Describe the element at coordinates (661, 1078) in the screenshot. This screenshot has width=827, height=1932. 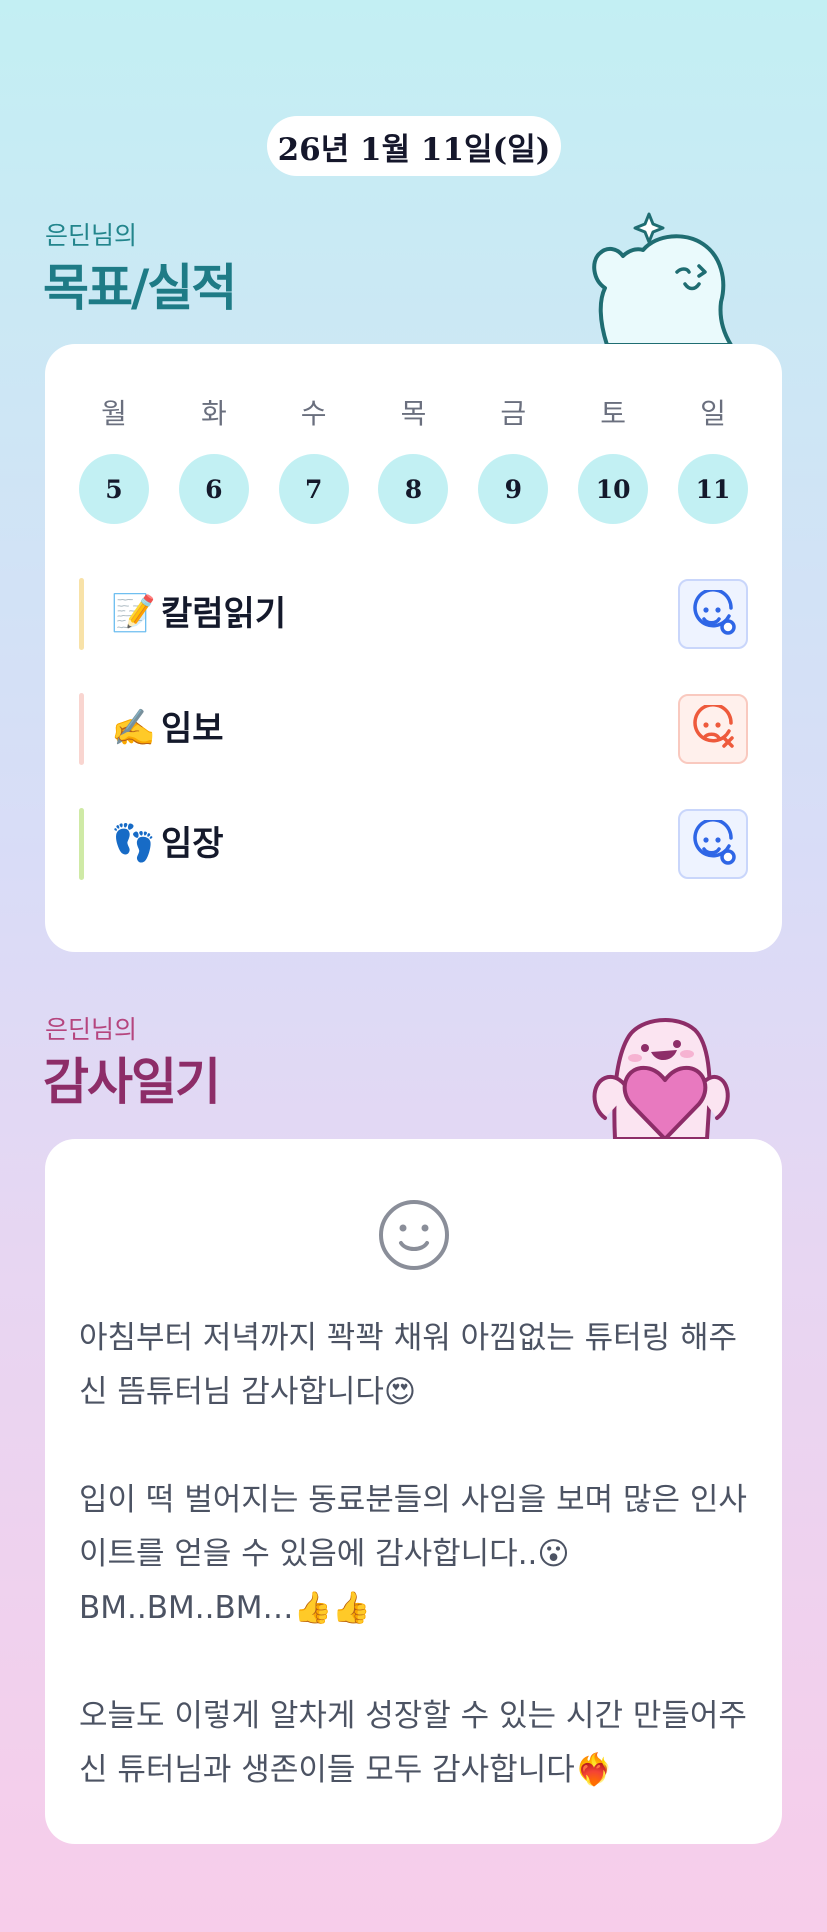
I see `heart-mascot-illustration` at that location.